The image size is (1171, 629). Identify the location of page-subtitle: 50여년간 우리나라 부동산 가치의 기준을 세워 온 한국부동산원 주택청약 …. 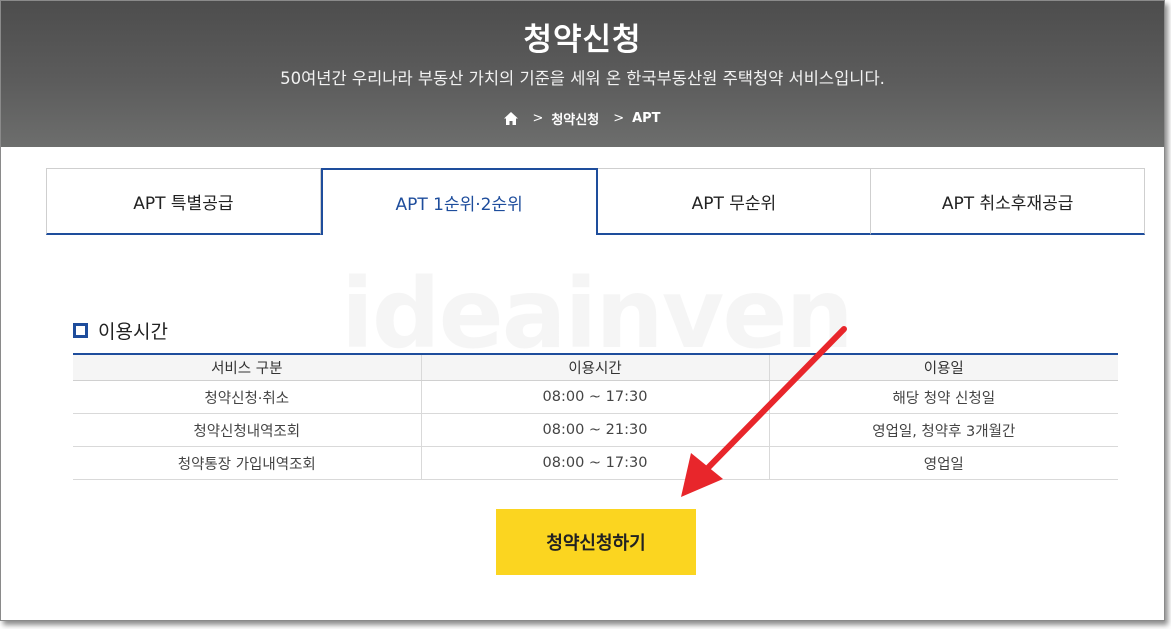
(582, 78).